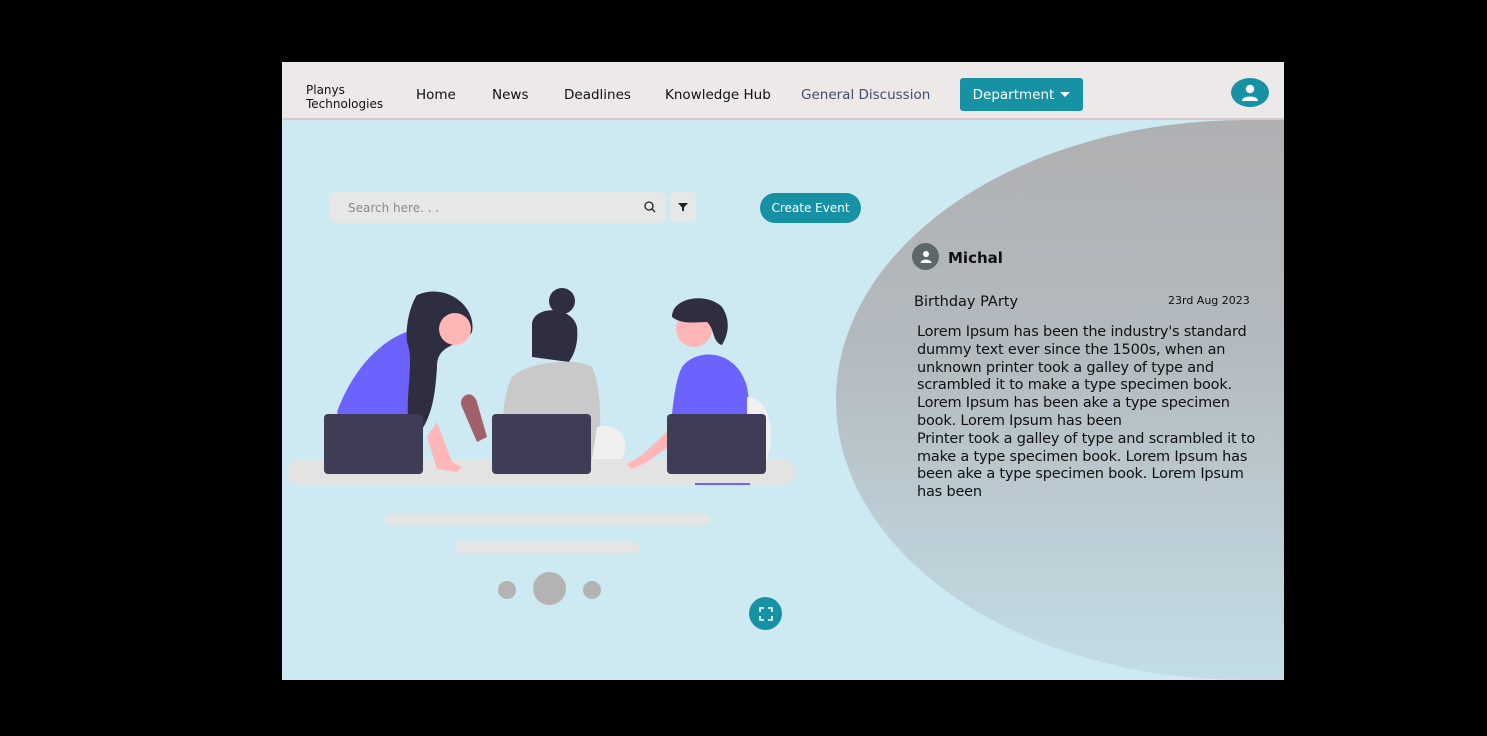 The image size is (1487, 736). Describe the element at coordinates (1065, 94) in the screenshot. I see `caret-down-icon` at that location.